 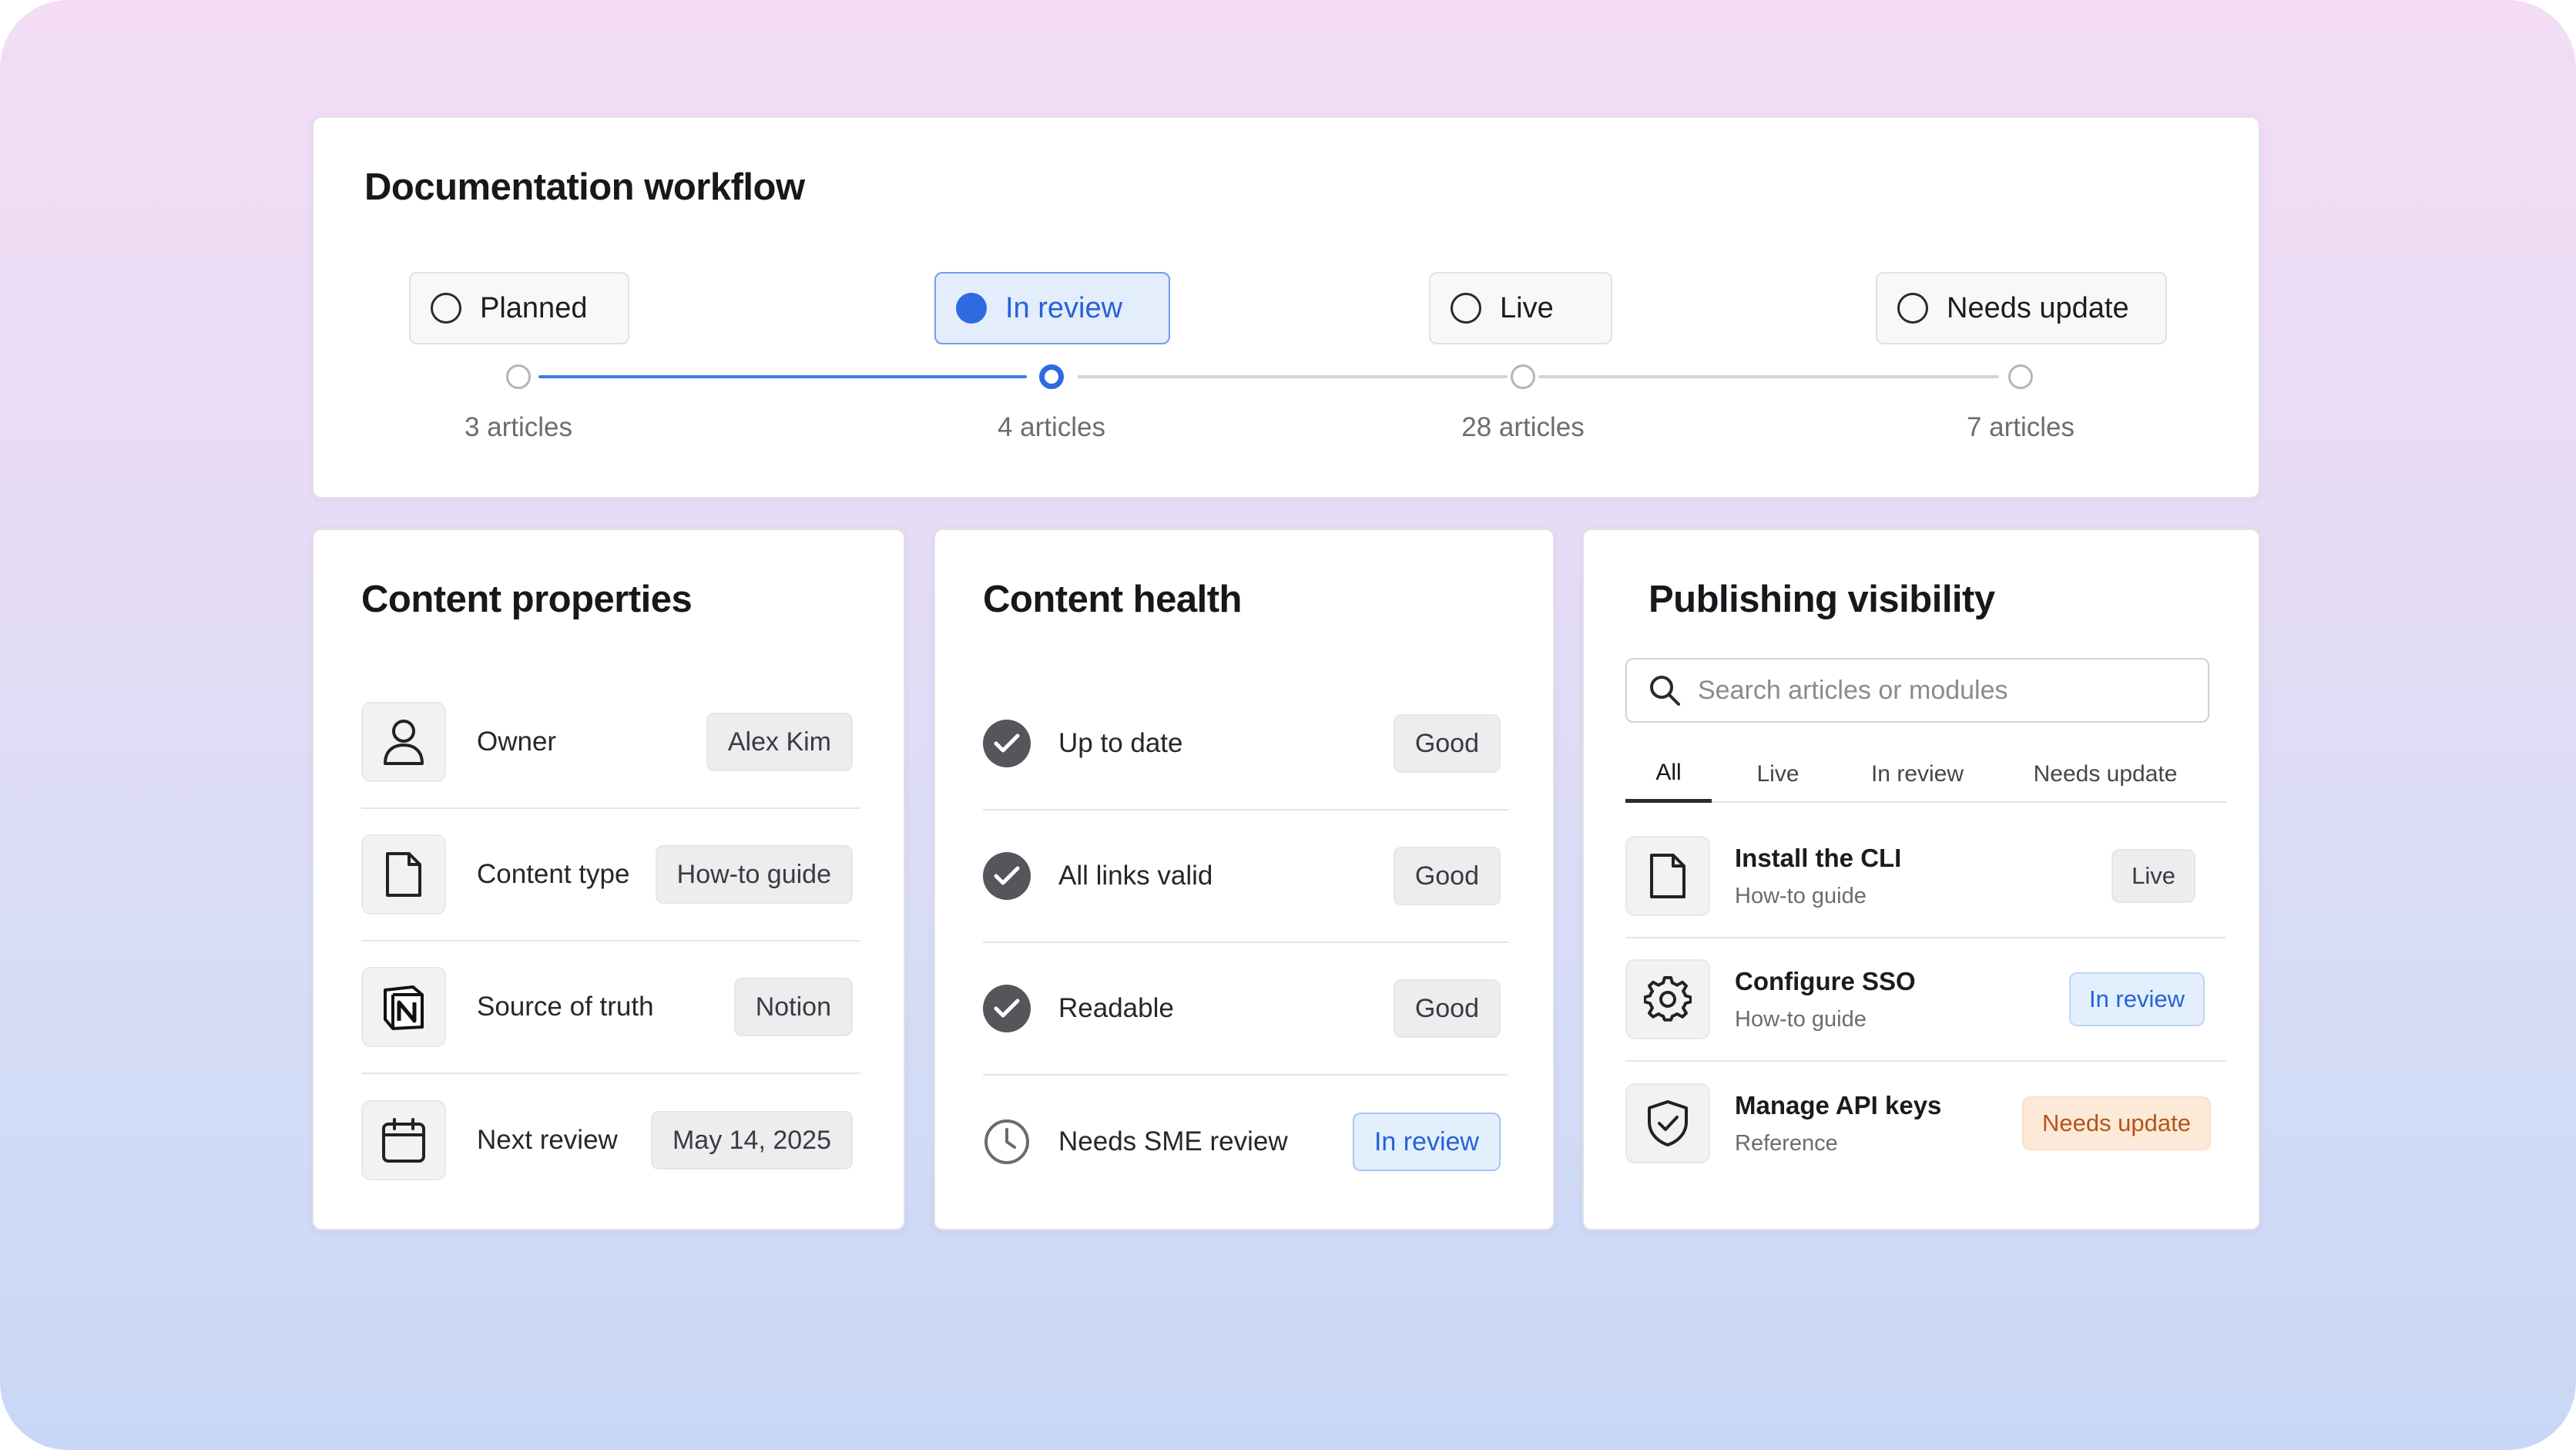 What do you see at coordinates (1051, 376) in the screenshot?
I see `stage-node-in-review` at bounding box center [1051, 376].